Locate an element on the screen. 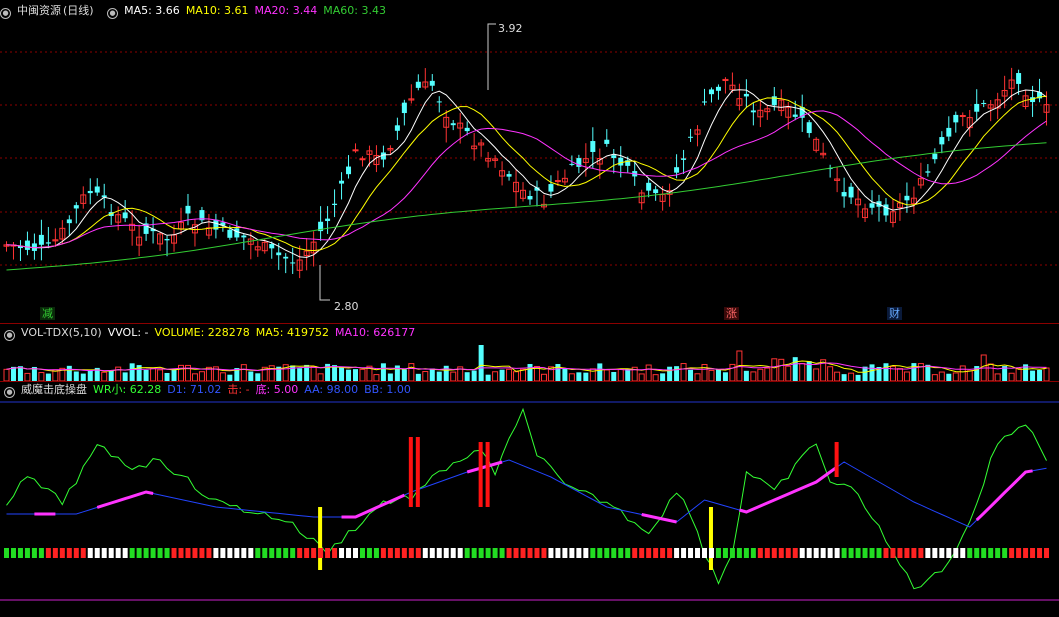 The image size is (1059, 617). volume-settings-icon: ● is located at coordinates (9, 335).